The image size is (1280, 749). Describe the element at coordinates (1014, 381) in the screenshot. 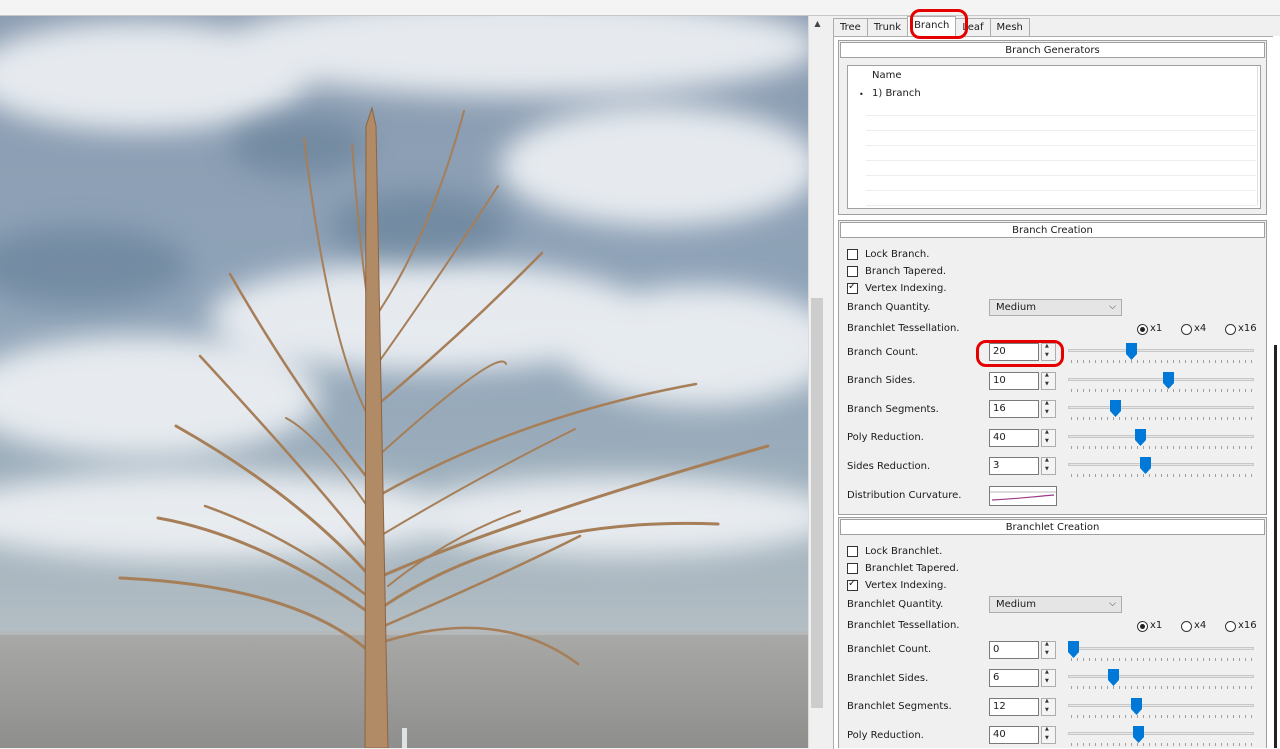

I see `branch-sides-input: 10` at that location.